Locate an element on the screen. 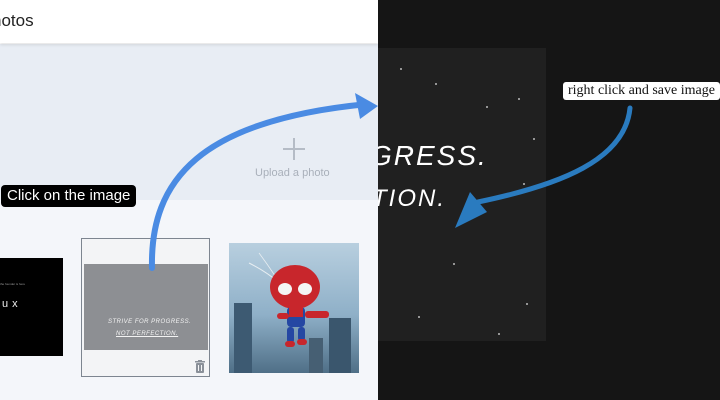 The image size is (720, 400). photo-thumbnail-selected: STRIVE FOR PROGRESS. NOT PERFECTION. is located at coordinates (145, 307).